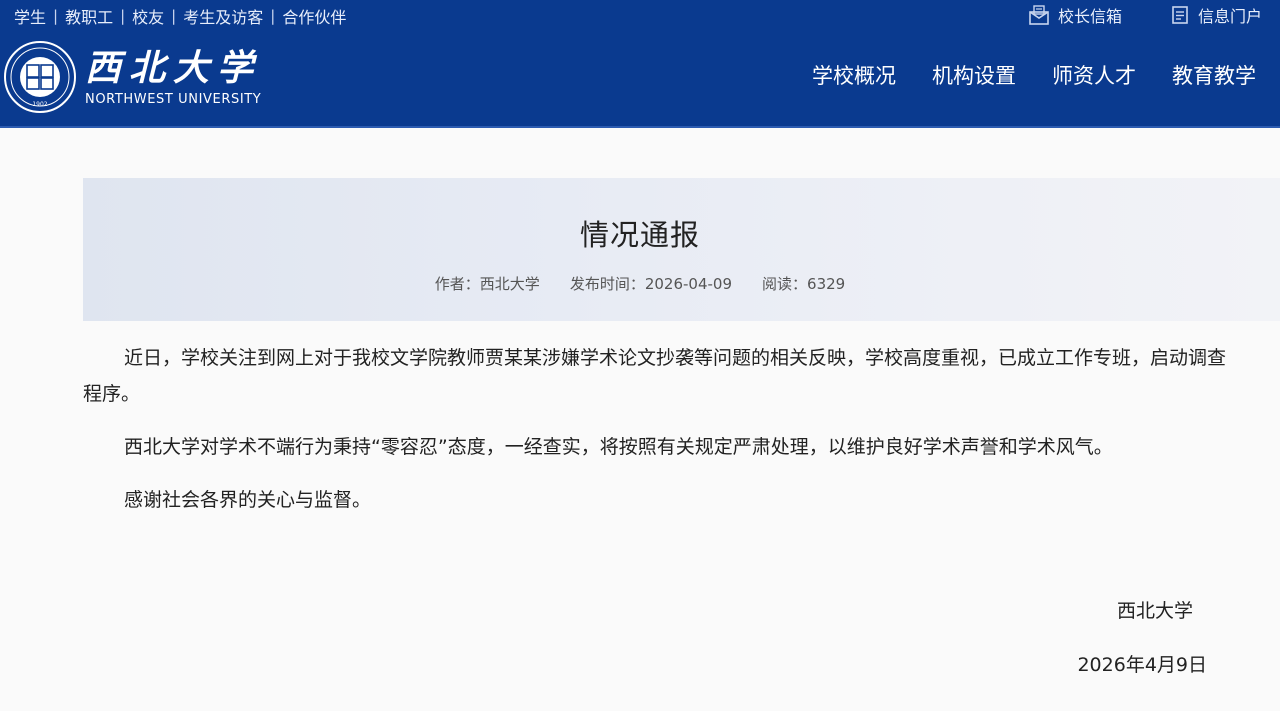 This screenshot has height=711, width=1280. Describe the element at coordinates (1229, 16) in the screenshot. I see `info-portal-label: 信息门户` at that location.